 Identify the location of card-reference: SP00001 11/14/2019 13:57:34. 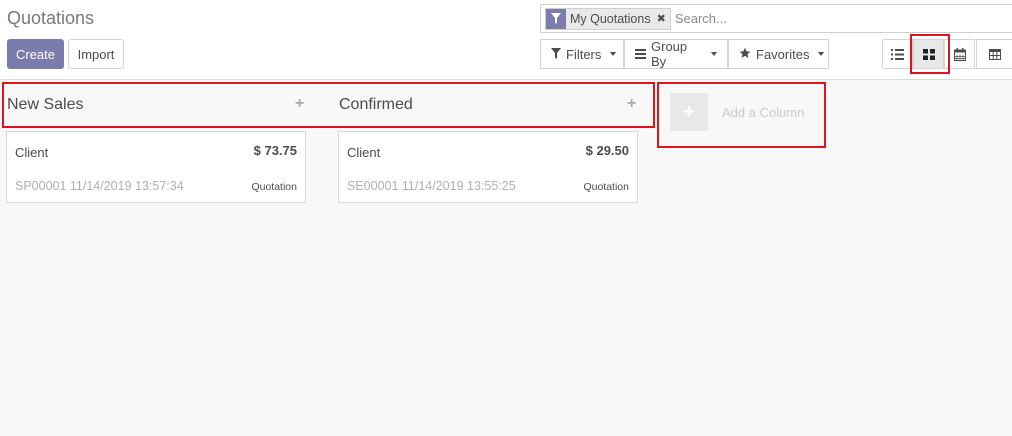
(99, 186).